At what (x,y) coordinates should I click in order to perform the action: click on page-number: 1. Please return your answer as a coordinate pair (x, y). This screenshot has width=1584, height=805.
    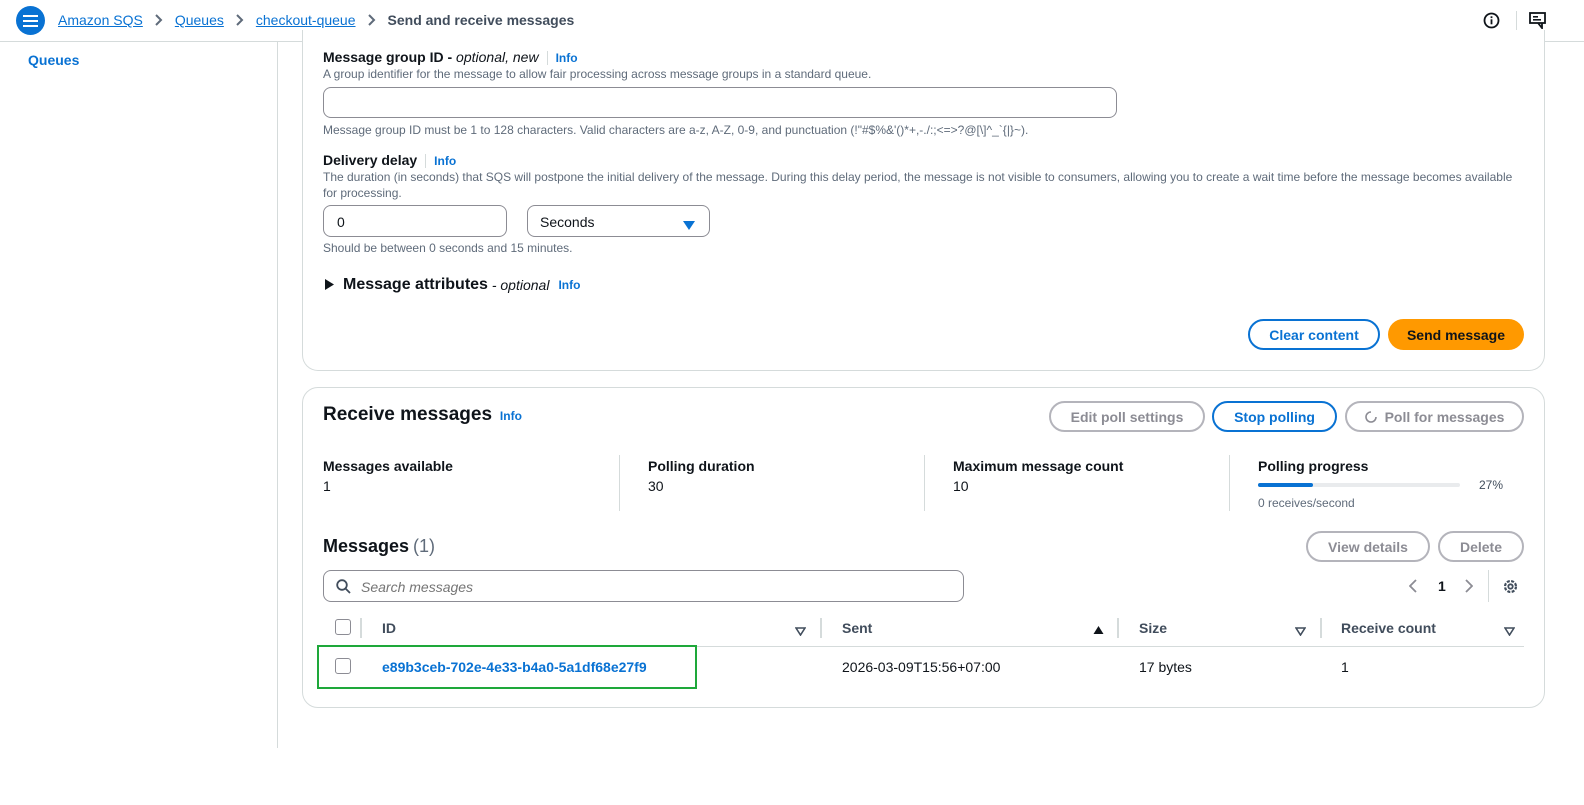
    Looking at the image, I should click on (1442, 586).